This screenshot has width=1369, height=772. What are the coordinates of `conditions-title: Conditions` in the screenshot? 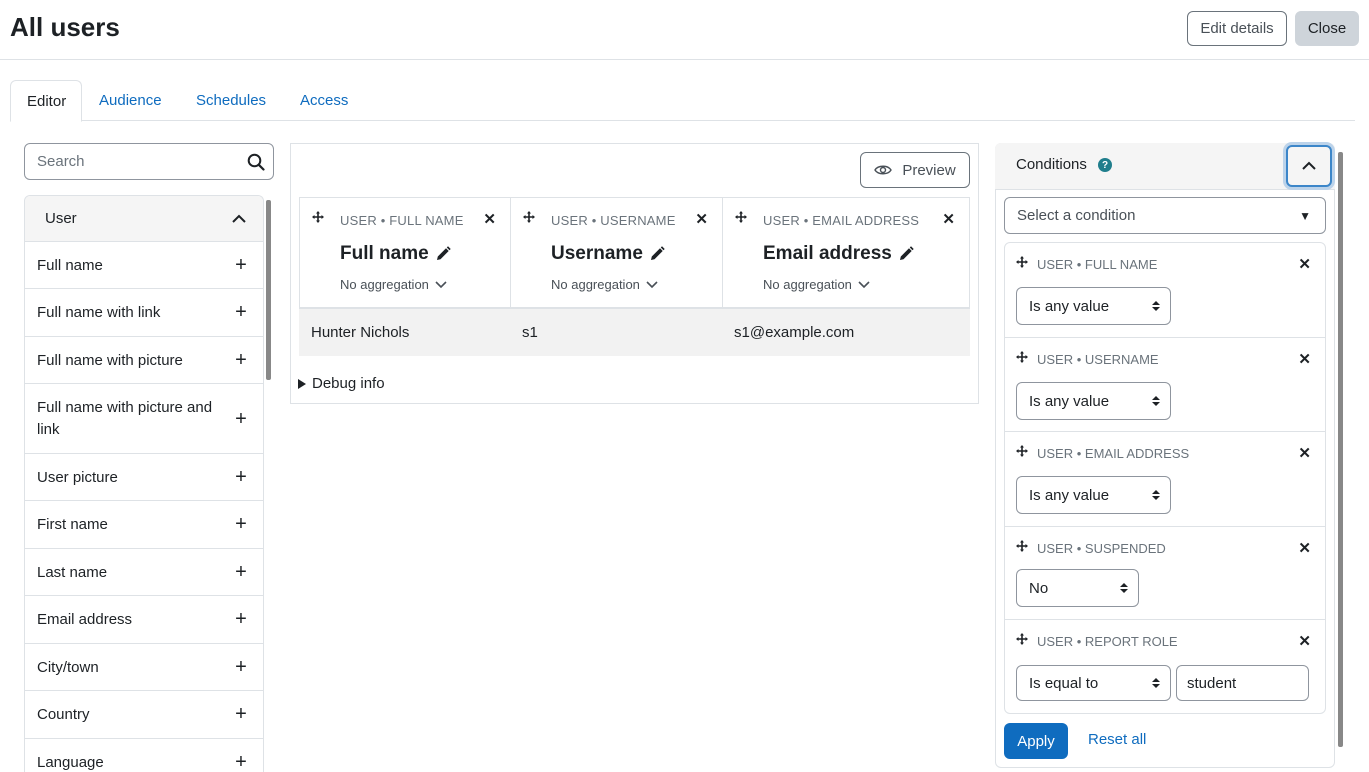 It's located at (1051, 164).